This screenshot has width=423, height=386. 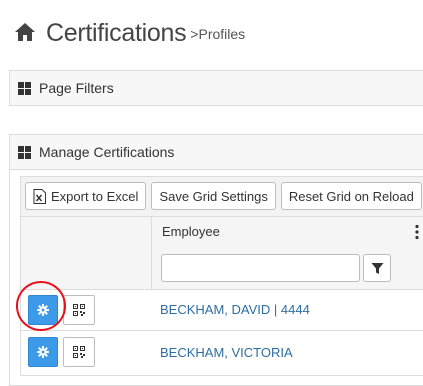 I want to click on breadcrumb-current-label: Profiles, so click(x=222, y=34).